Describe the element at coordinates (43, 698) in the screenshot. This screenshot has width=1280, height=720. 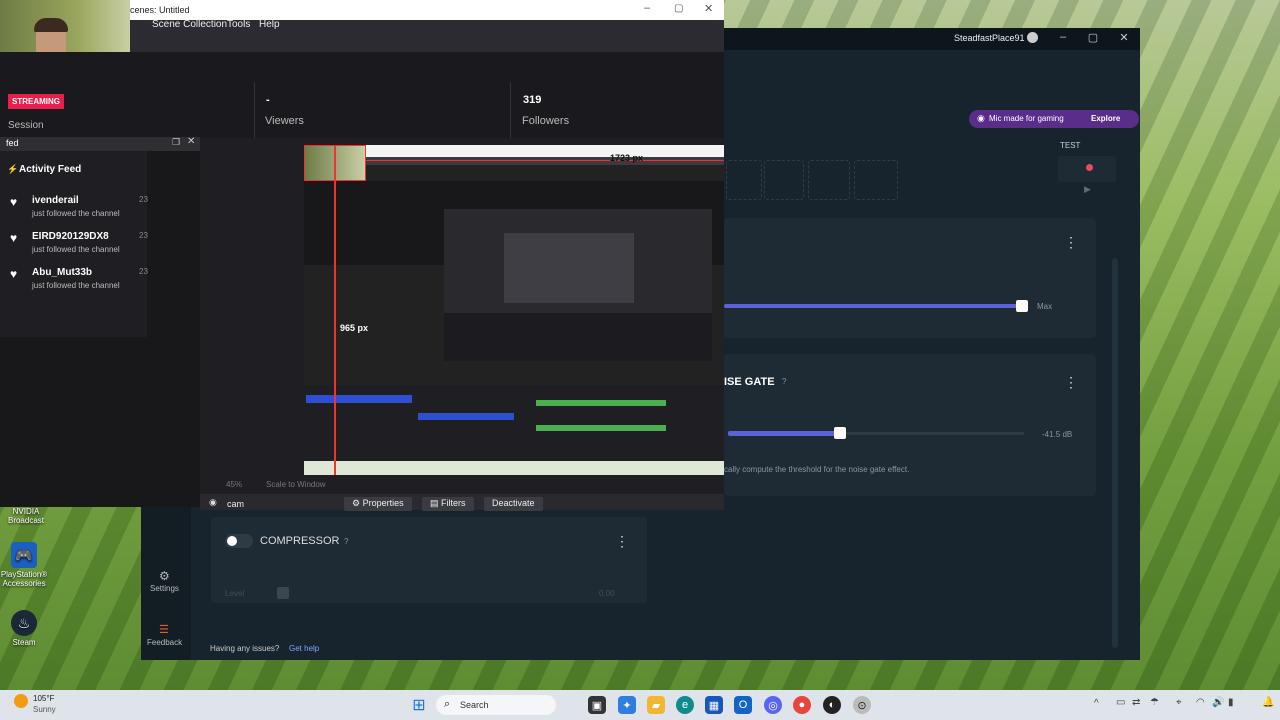
I see `weather-temp: 105°F` at that location.